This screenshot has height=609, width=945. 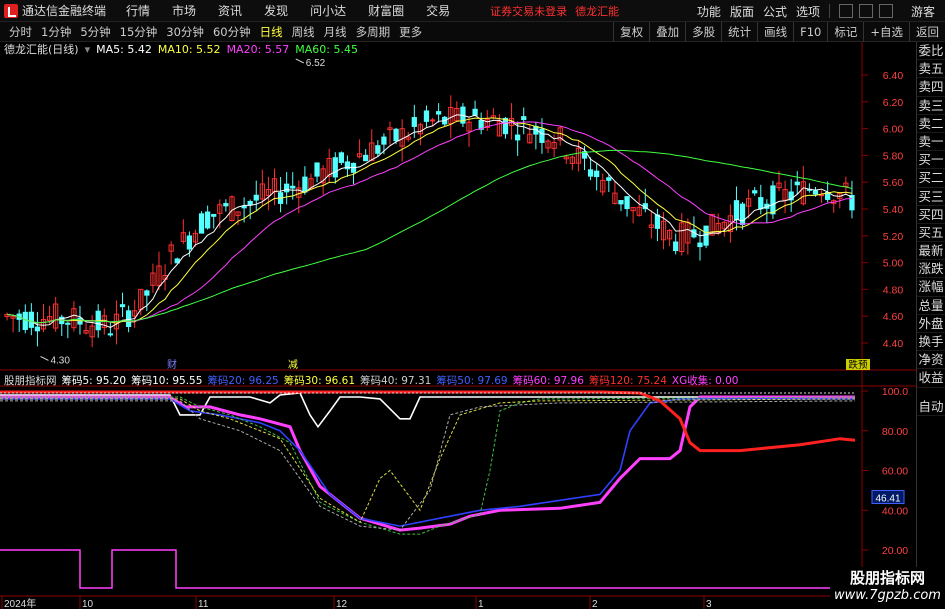 I want to click on menu-quotes: 行情, so click(x=138, y=10).